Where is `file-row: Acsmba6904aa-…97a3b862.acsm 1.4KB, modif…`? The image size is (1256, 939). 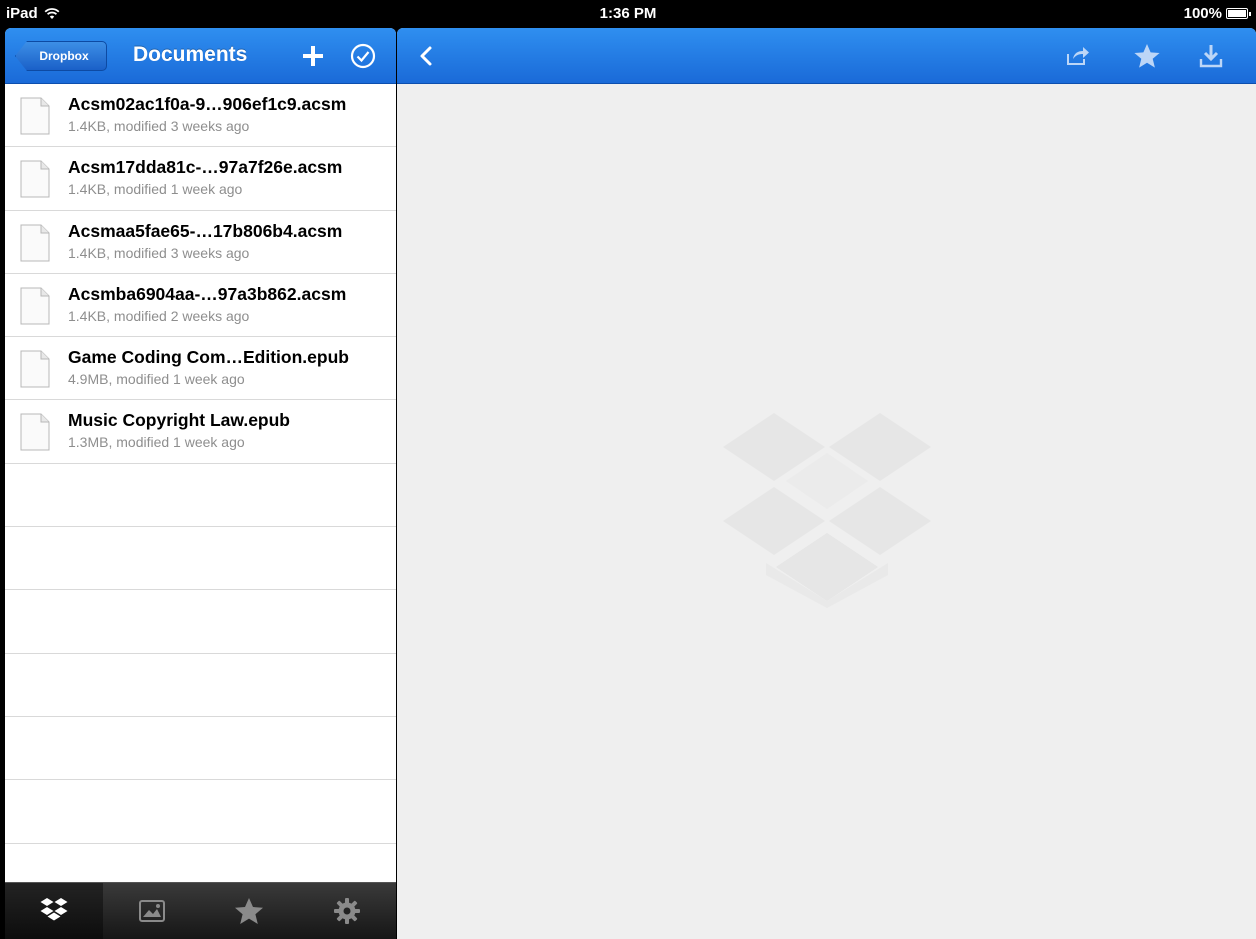 file-row: Acsmba6904aa-…97a3b862.acsm 1.4KB, modif… is located at coordinates (200, 306).